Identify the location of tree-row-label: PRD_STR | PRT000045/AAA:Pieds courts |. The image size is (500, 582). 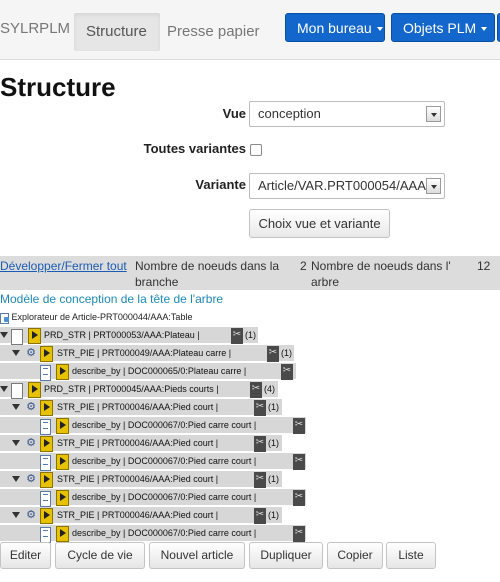
(131, 389).